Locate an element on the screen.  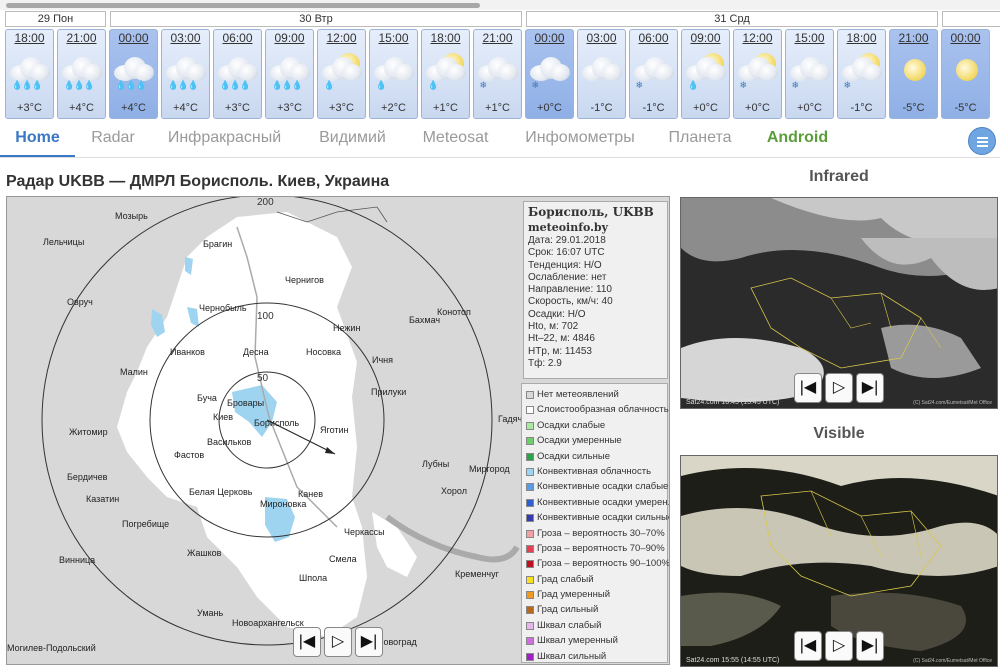
forecast-temp: -5°C is located at coordinates (913, 108).